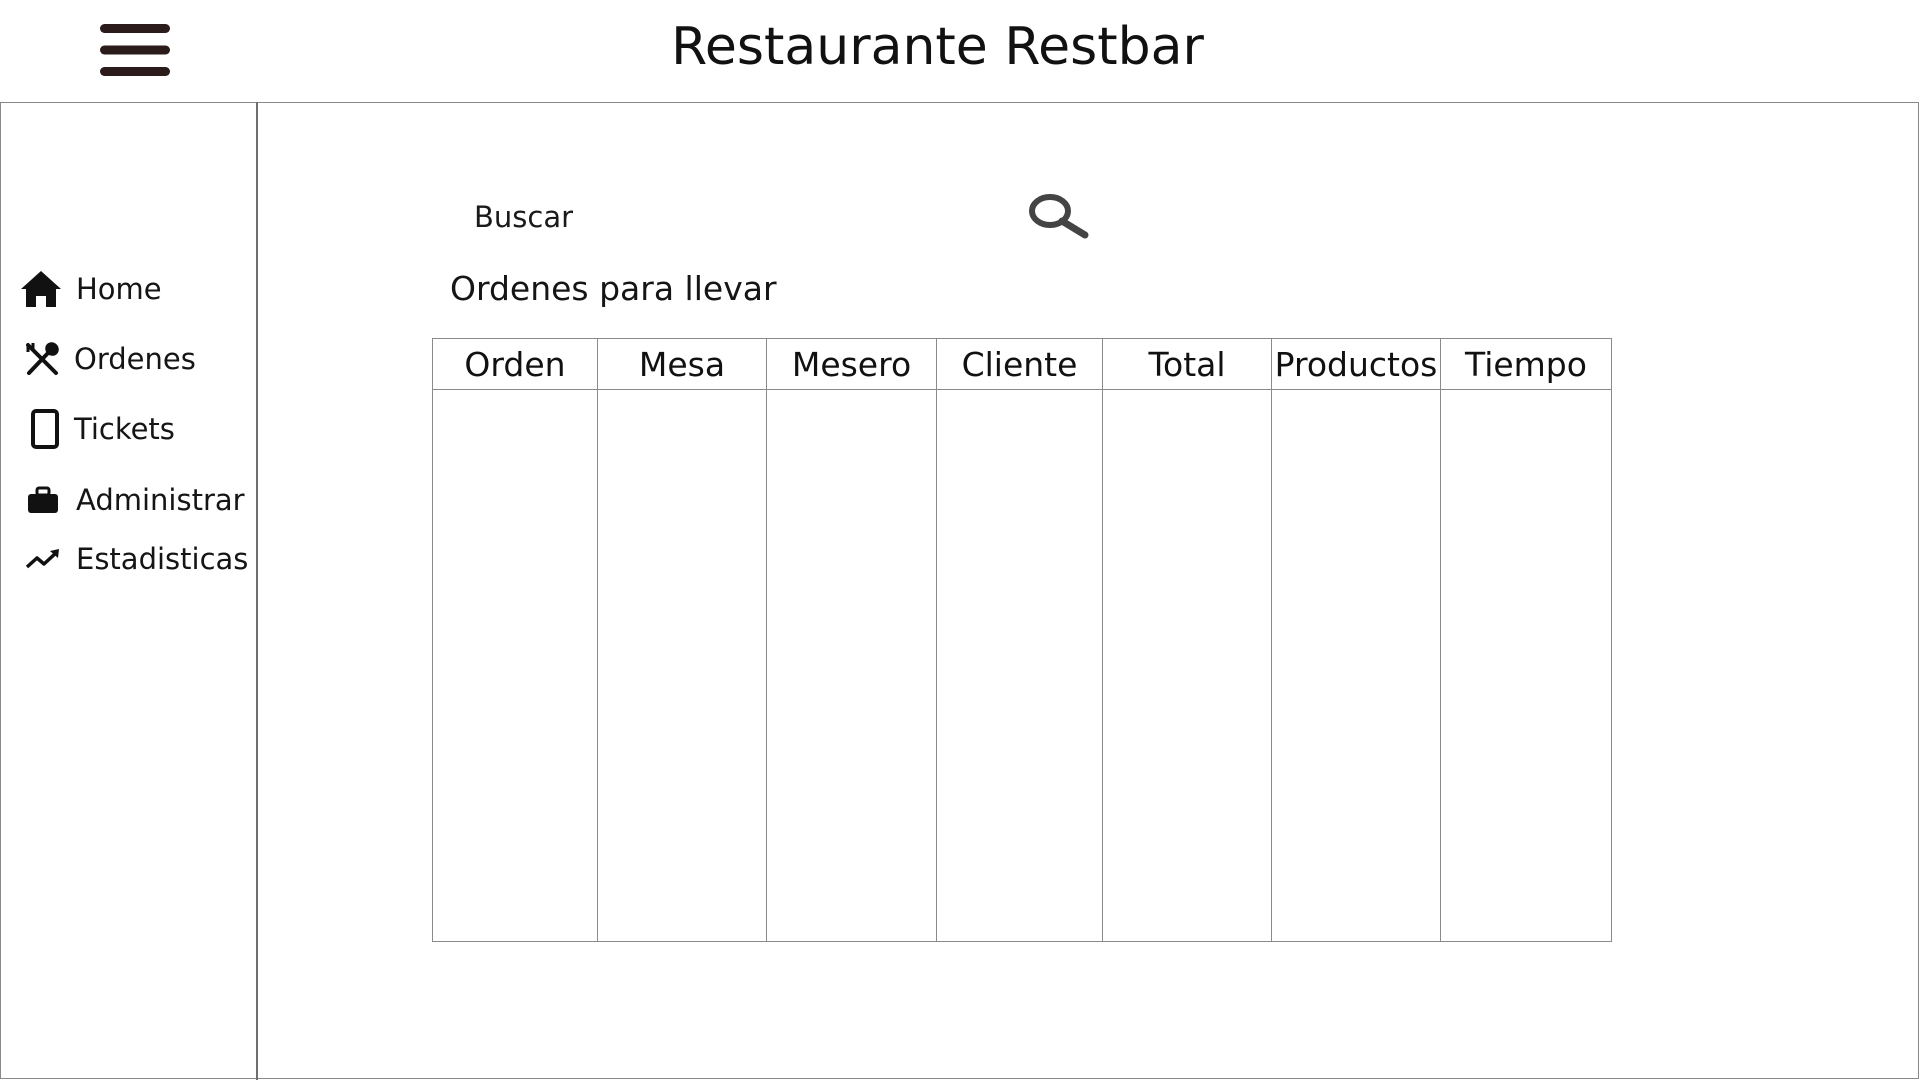 This screenshot has height=1080, width=1920. I want to click on fork-knife-icon, so click(43, 359).